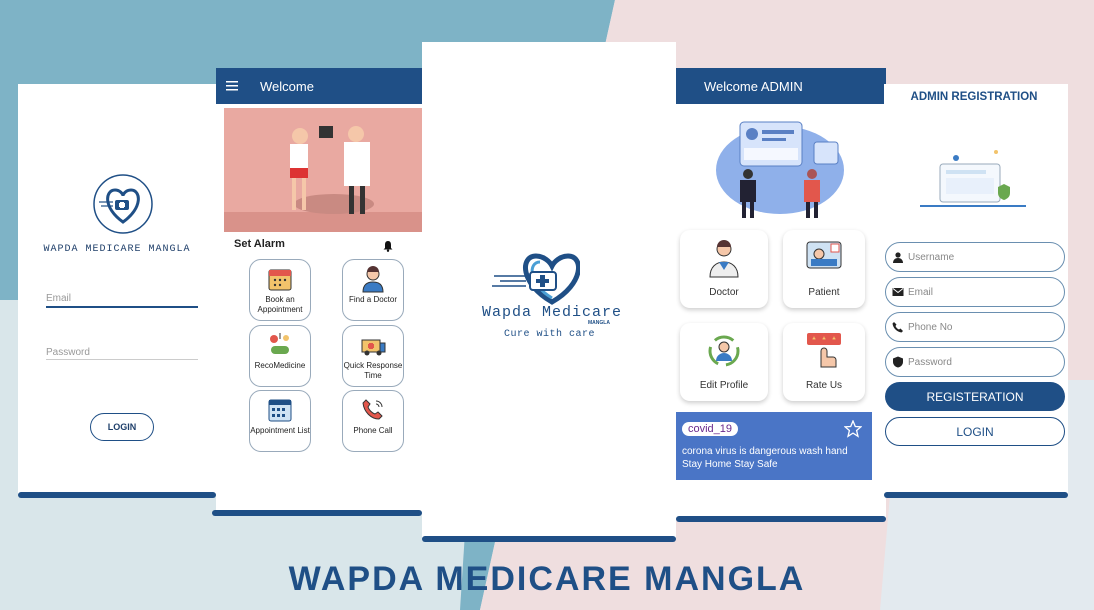 The image size is (1094, 610). I want to click on tile-book-appointment: Book an Appointment, so click(280, 290).